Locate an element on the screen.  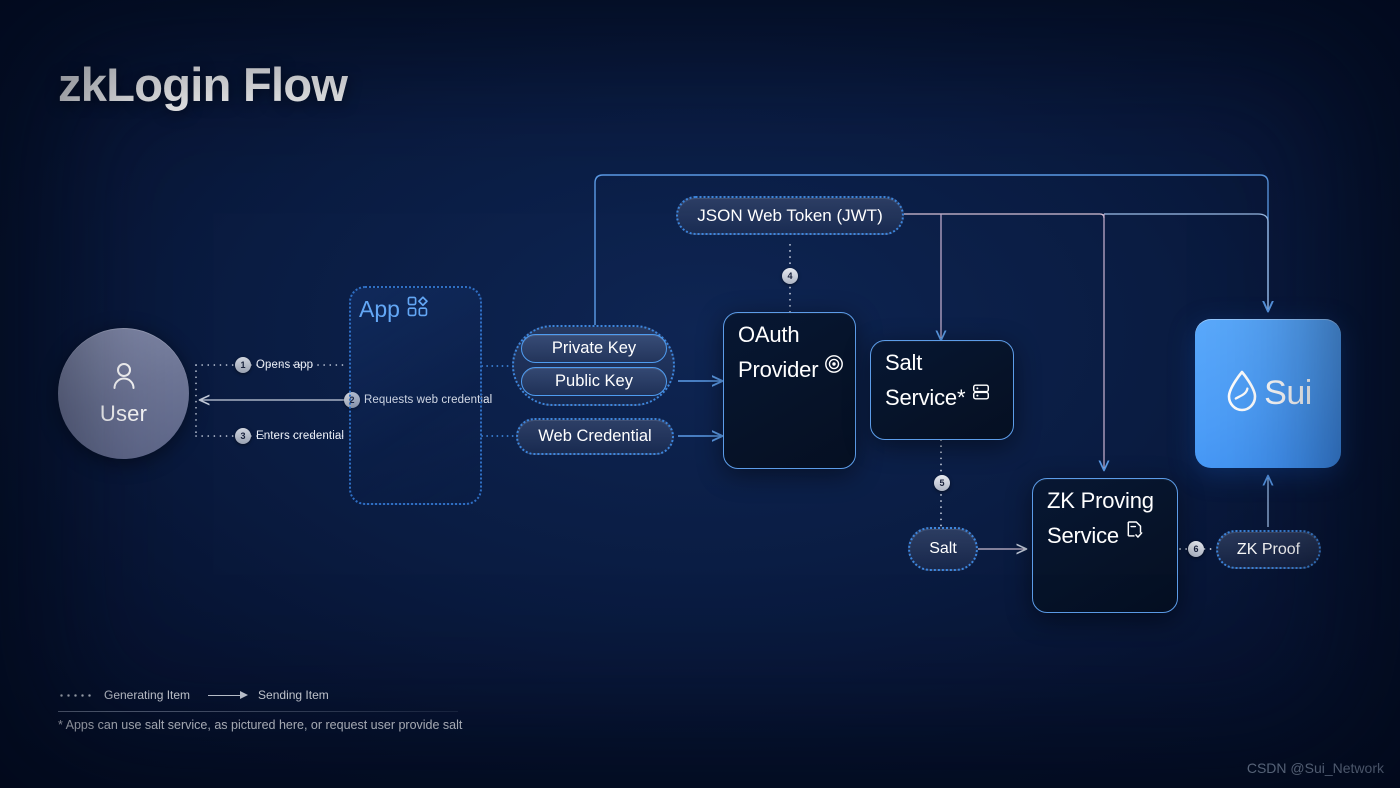
artifact-private-key: Private Key is located at coordinates (594, 348).